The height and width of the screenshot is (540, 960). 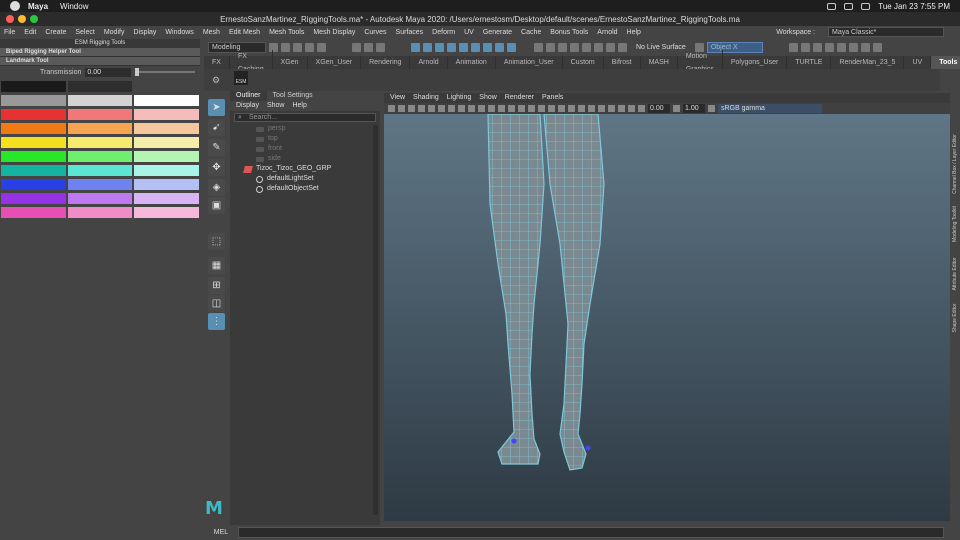 What do you see at coordinates (634, 32) in the screenshot?
I see `menu-item: Help` at bounding box center [634, 32].